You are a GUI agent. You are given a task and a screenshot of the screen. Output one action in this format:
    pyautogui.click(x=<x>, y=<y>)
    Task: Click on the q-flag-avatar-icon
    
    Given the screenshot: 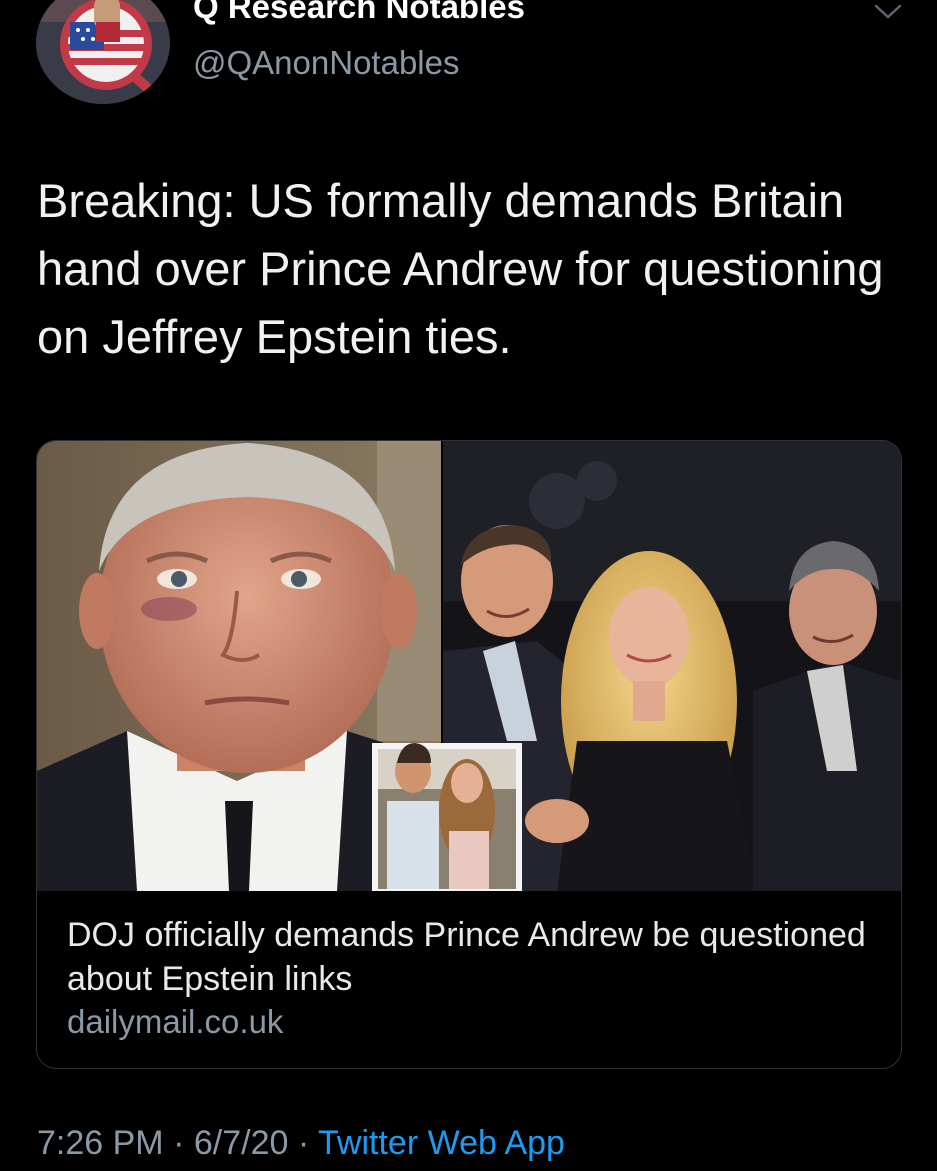 What is the action you would take?
    pyautogui.click(x=103, y=52)
    